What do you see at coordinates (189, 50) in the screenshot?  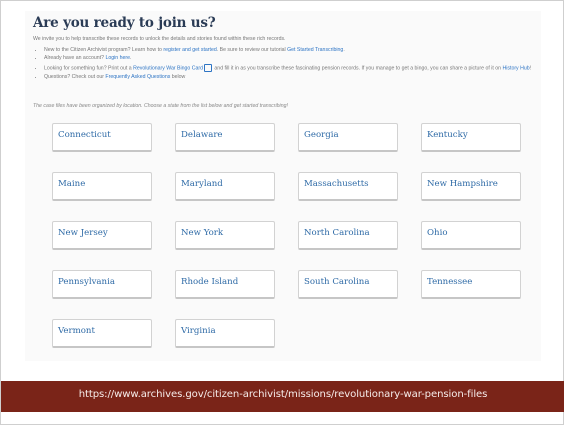 I see `register-link: register and get started` at bounding box center [189, 50].